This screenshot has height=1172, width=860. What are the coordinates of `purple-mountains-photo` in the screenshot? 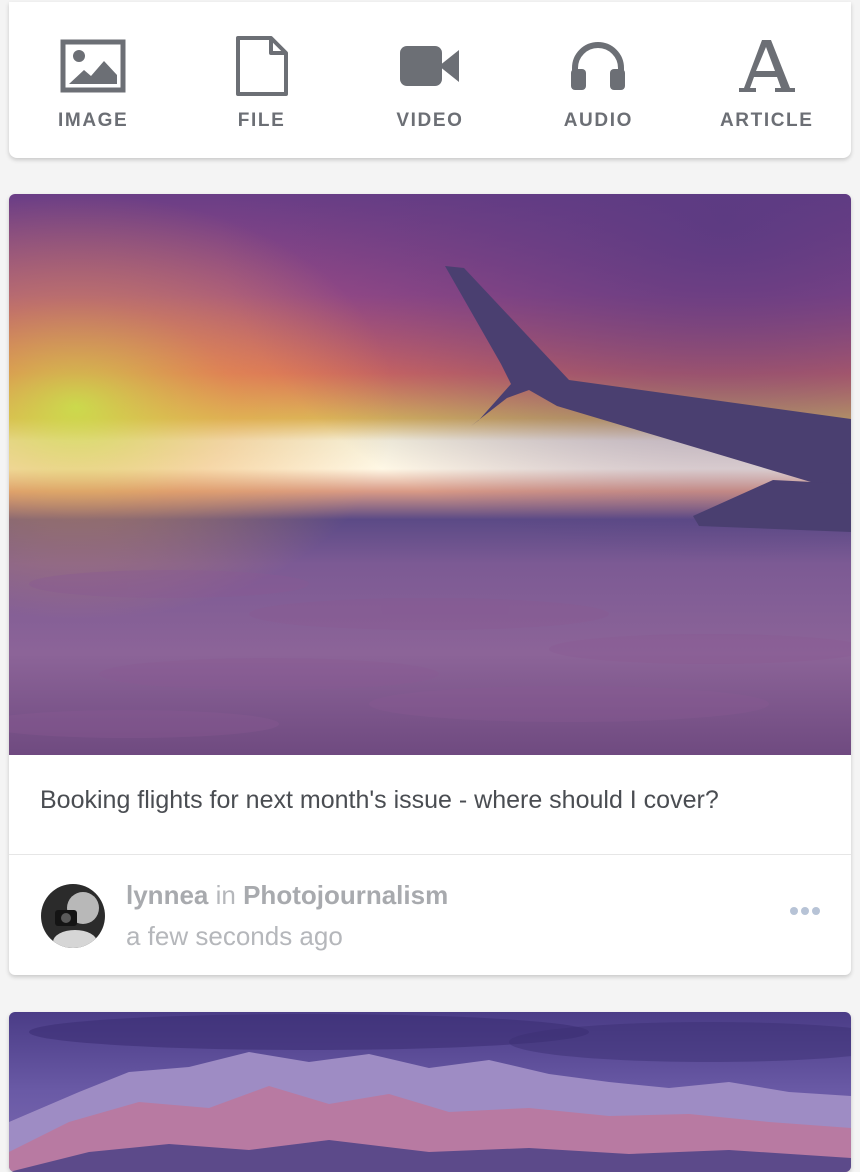 It's located at (430, 1092).